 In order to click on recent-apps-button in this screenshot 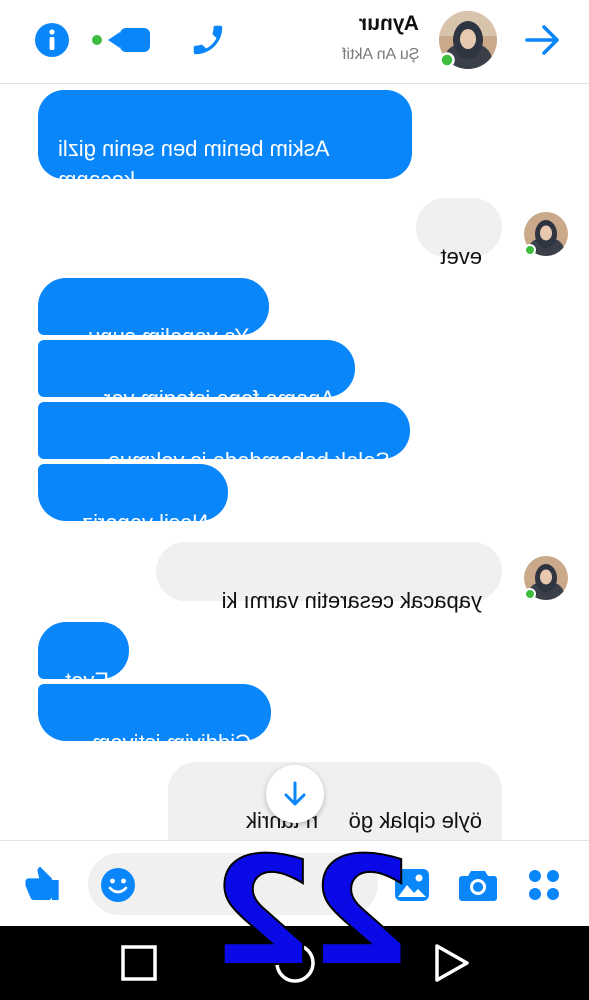, I will do `click(139, 963)`.